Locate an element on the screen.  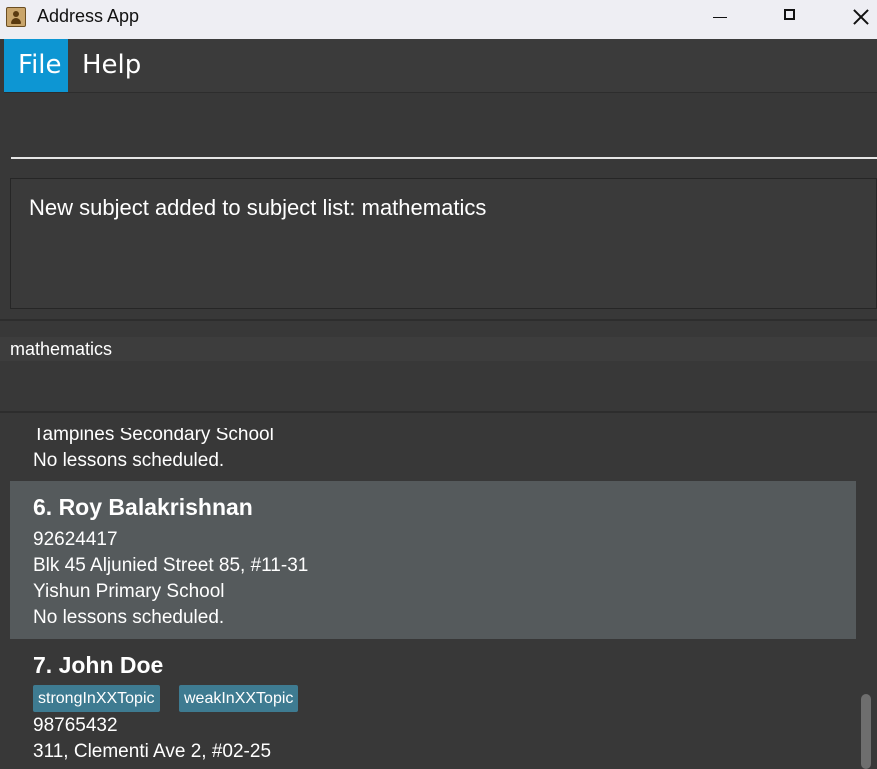
command-box is located at coordinates (438, 132).